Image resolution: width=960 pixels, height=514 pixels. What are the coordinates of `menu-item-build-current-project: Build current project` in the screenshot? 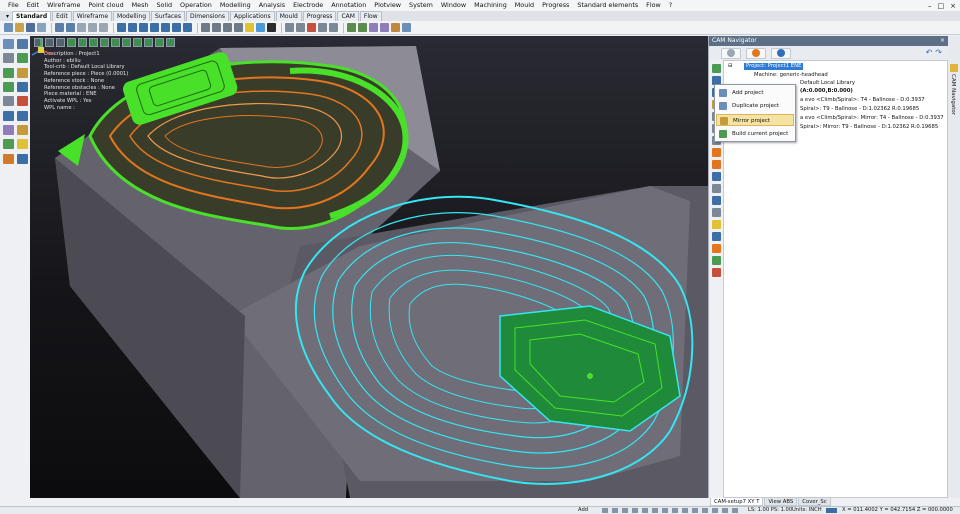 It's located at (755, 134).